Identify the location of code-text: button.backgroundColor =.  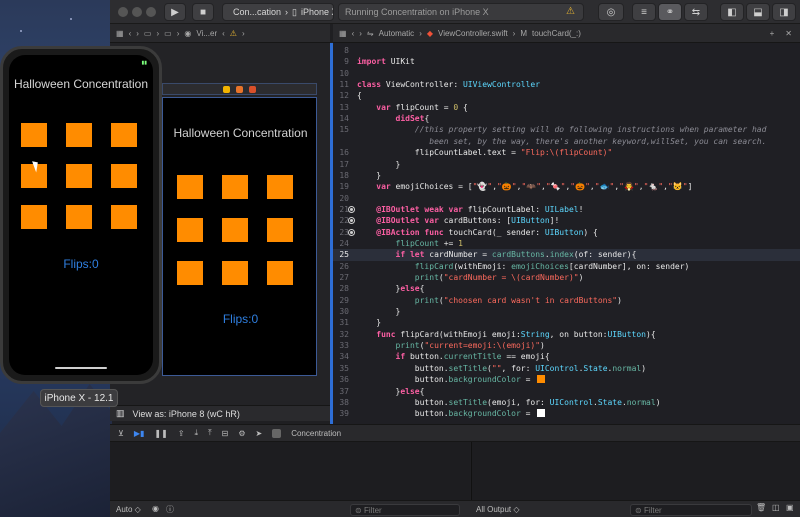
(451, 379).